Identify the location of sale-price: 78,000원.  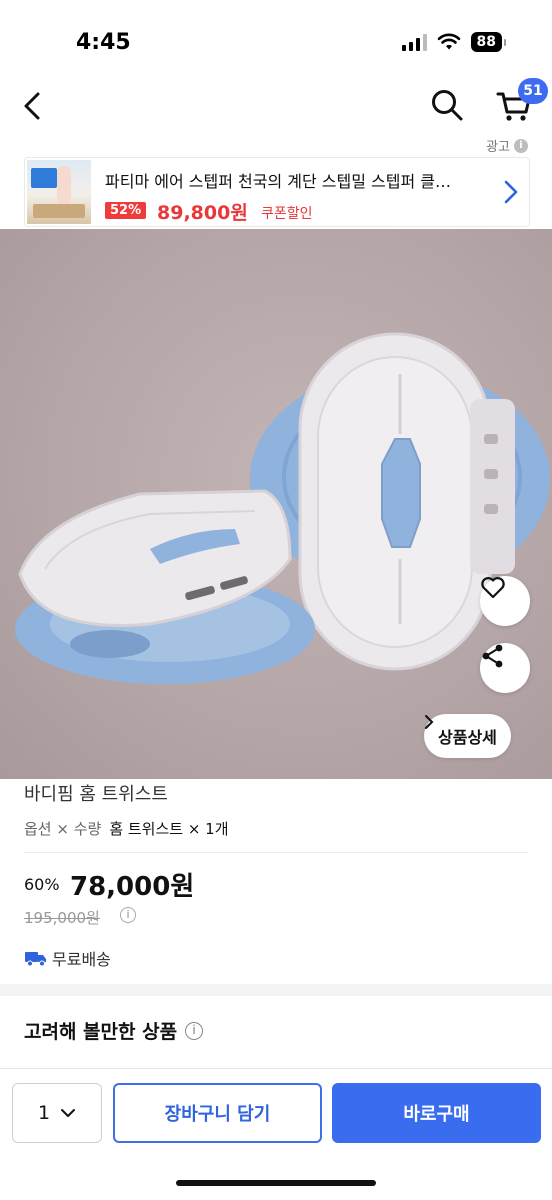
(132, 887).